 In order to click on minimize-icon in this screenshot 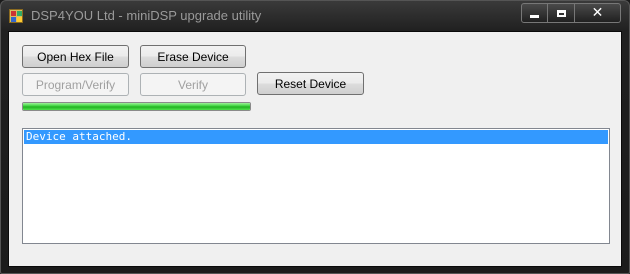, I will do `click(534, 16)`.